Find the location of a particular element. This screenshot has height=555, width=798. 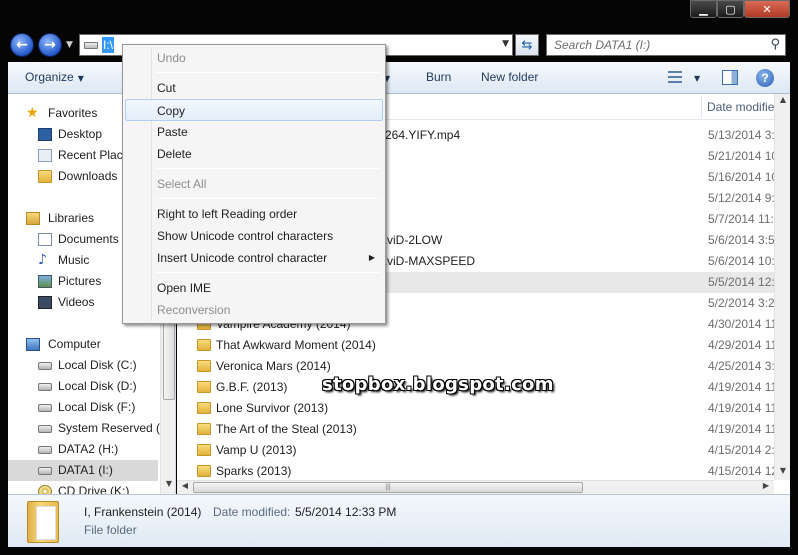

nav-label: DATA2 (H:) is located at coordinates (88, 449).